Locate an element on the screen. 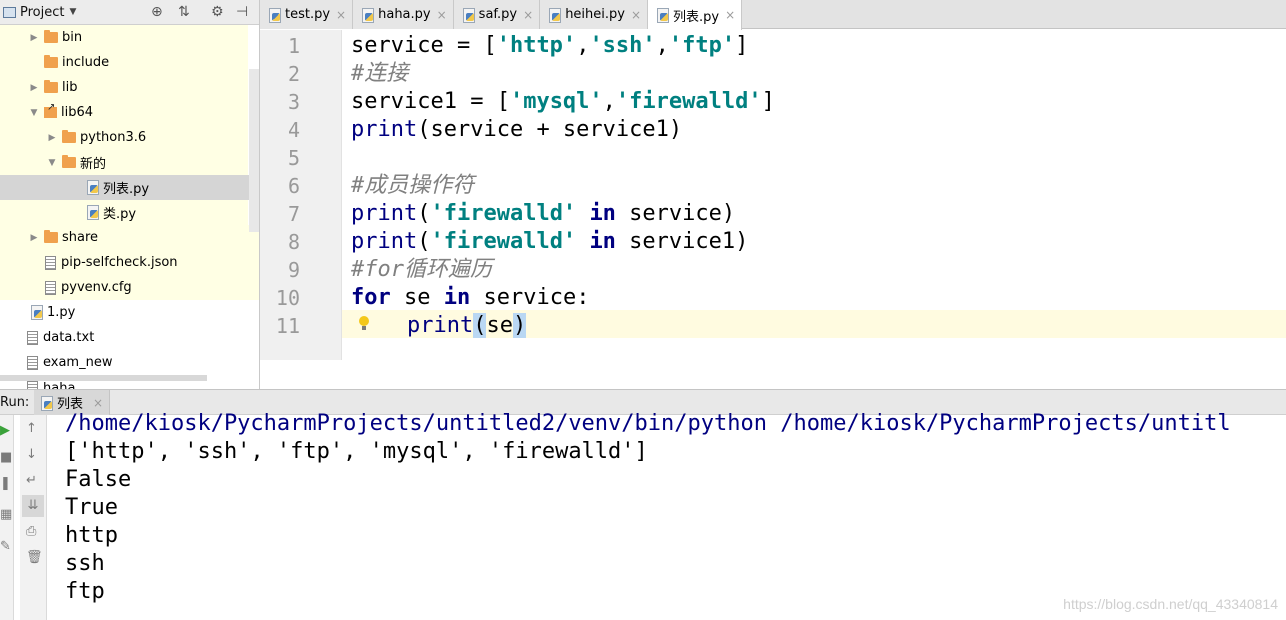 The image size is (1286, 620). chevron-down-icon: ▼ is located at coordinates (72, 12).